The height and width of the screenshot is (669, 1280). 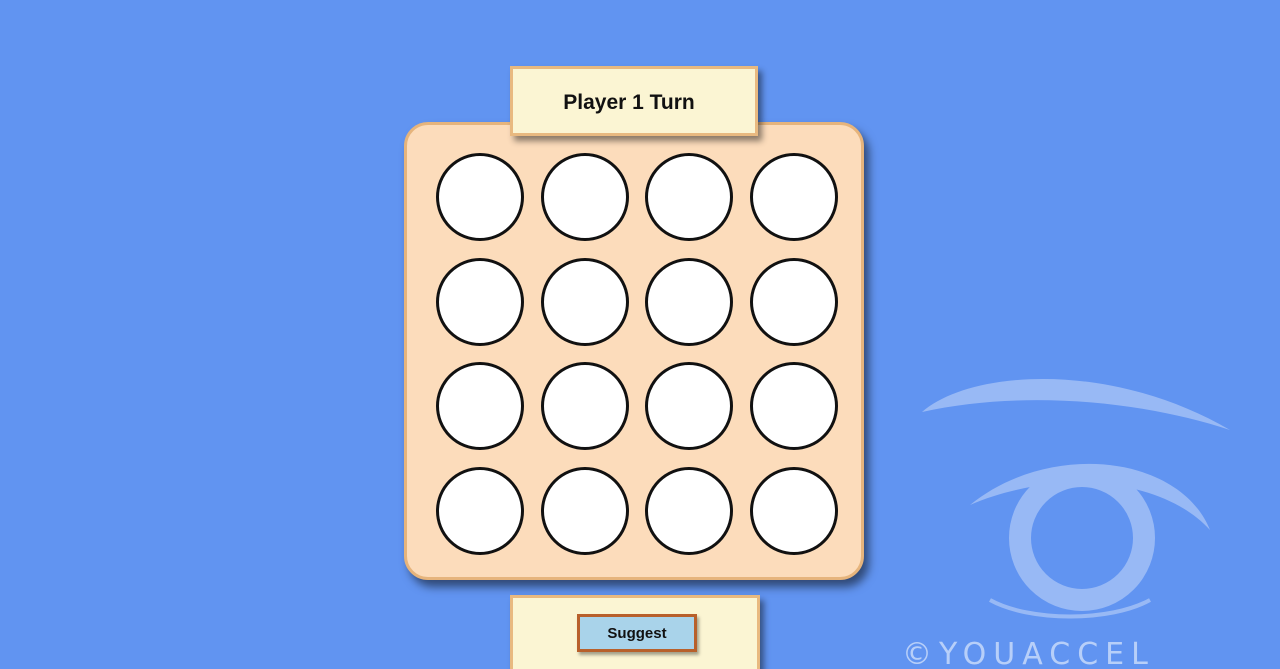 I want to click on watermark-text: ©YOUACCEL, so click(x=1028, y=653).